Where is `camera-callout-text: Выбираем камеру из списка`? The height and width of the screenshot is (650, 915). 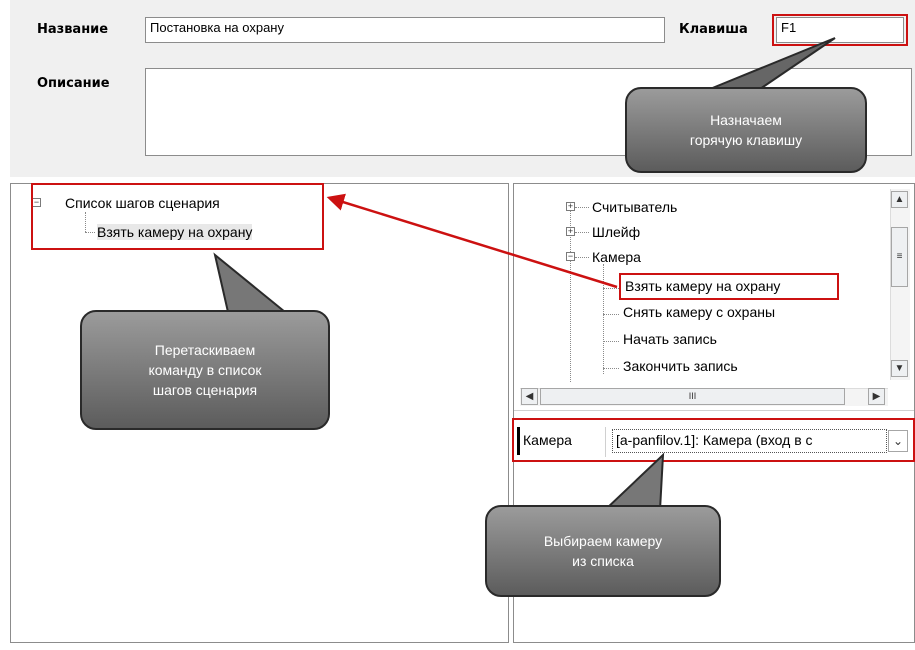
camera-callout-text: Выбираем камеру из списка is located at coordinates (603, 551).